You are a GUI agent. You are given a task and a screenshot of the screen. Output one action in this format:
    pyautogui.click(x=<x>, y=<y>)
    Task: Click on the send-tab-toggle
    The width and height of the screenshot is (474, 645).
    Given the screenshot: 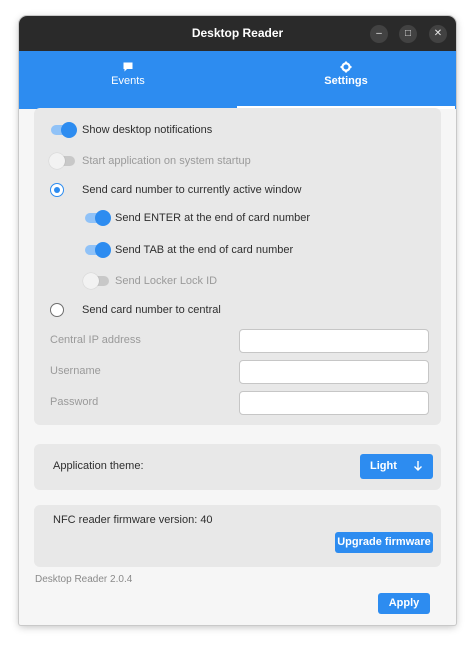 What is the action you would take?
    pyautogui.click(x=98, y=250)
    